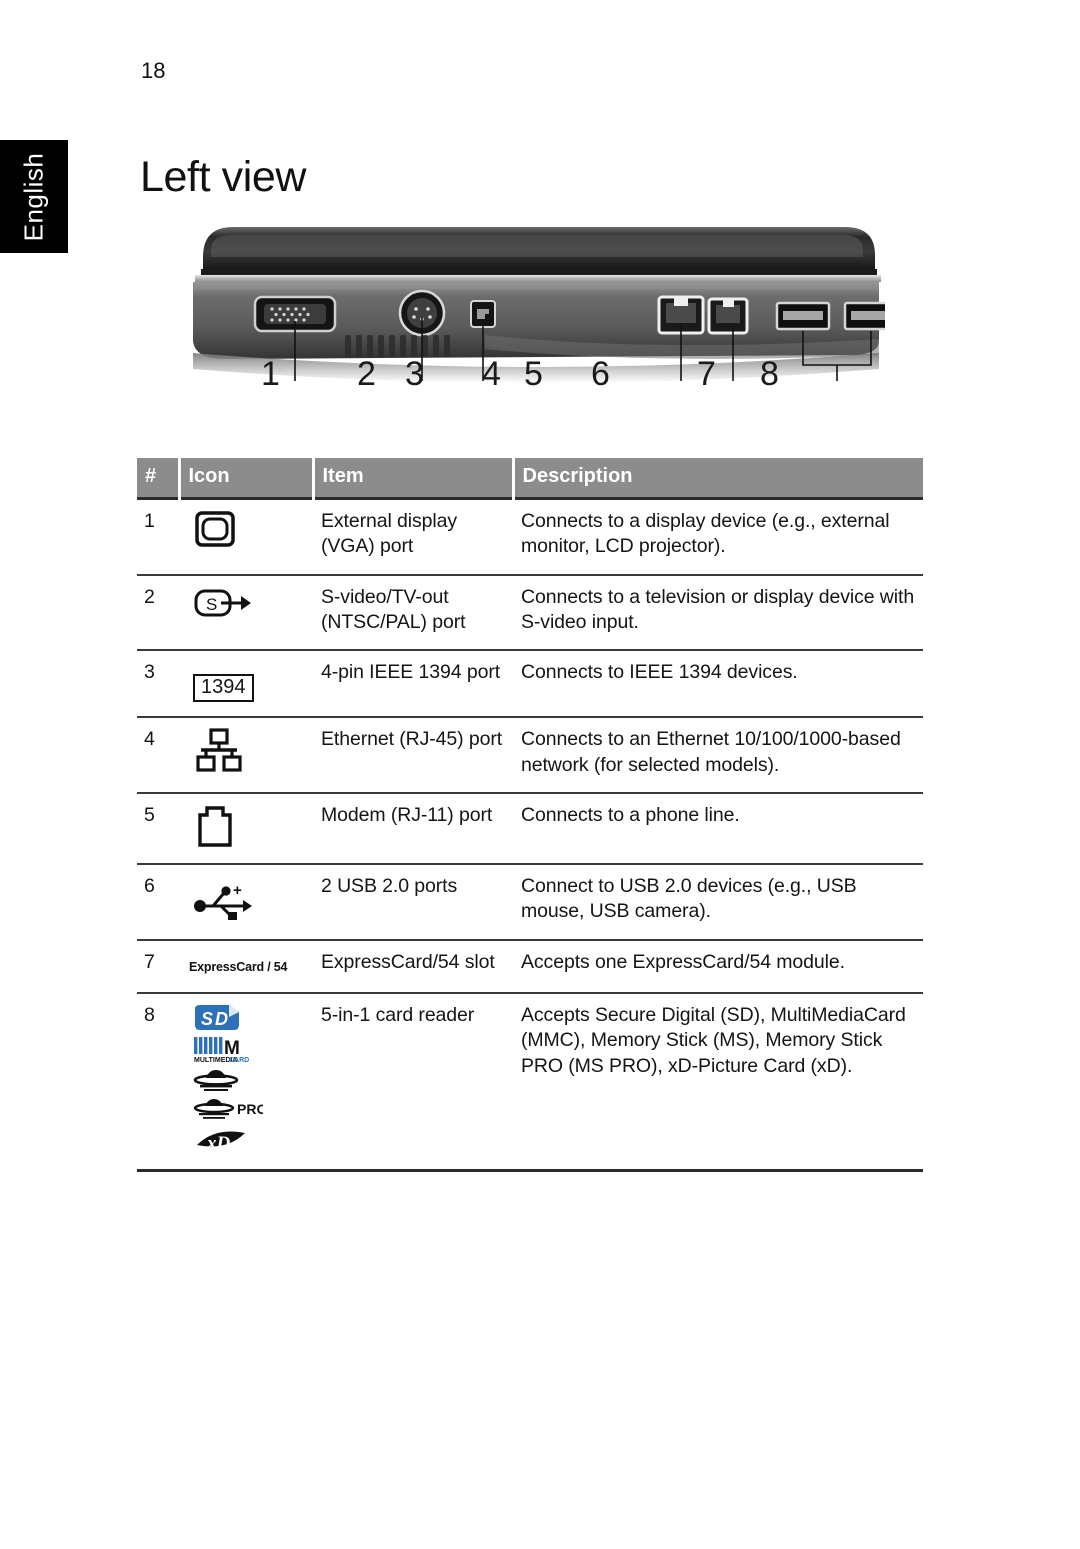  Describe the element at coordinates (158, 829) in the screenshot. I see `row-number: 5` at that location.